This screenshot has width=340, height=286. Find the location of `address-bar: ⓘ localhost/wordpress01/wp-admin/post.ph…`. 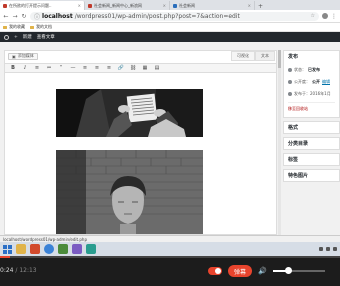

address-bar: ⓘ localhost/wordpress01/wp-admin/post.ph… is located at coordinates (174, 16).